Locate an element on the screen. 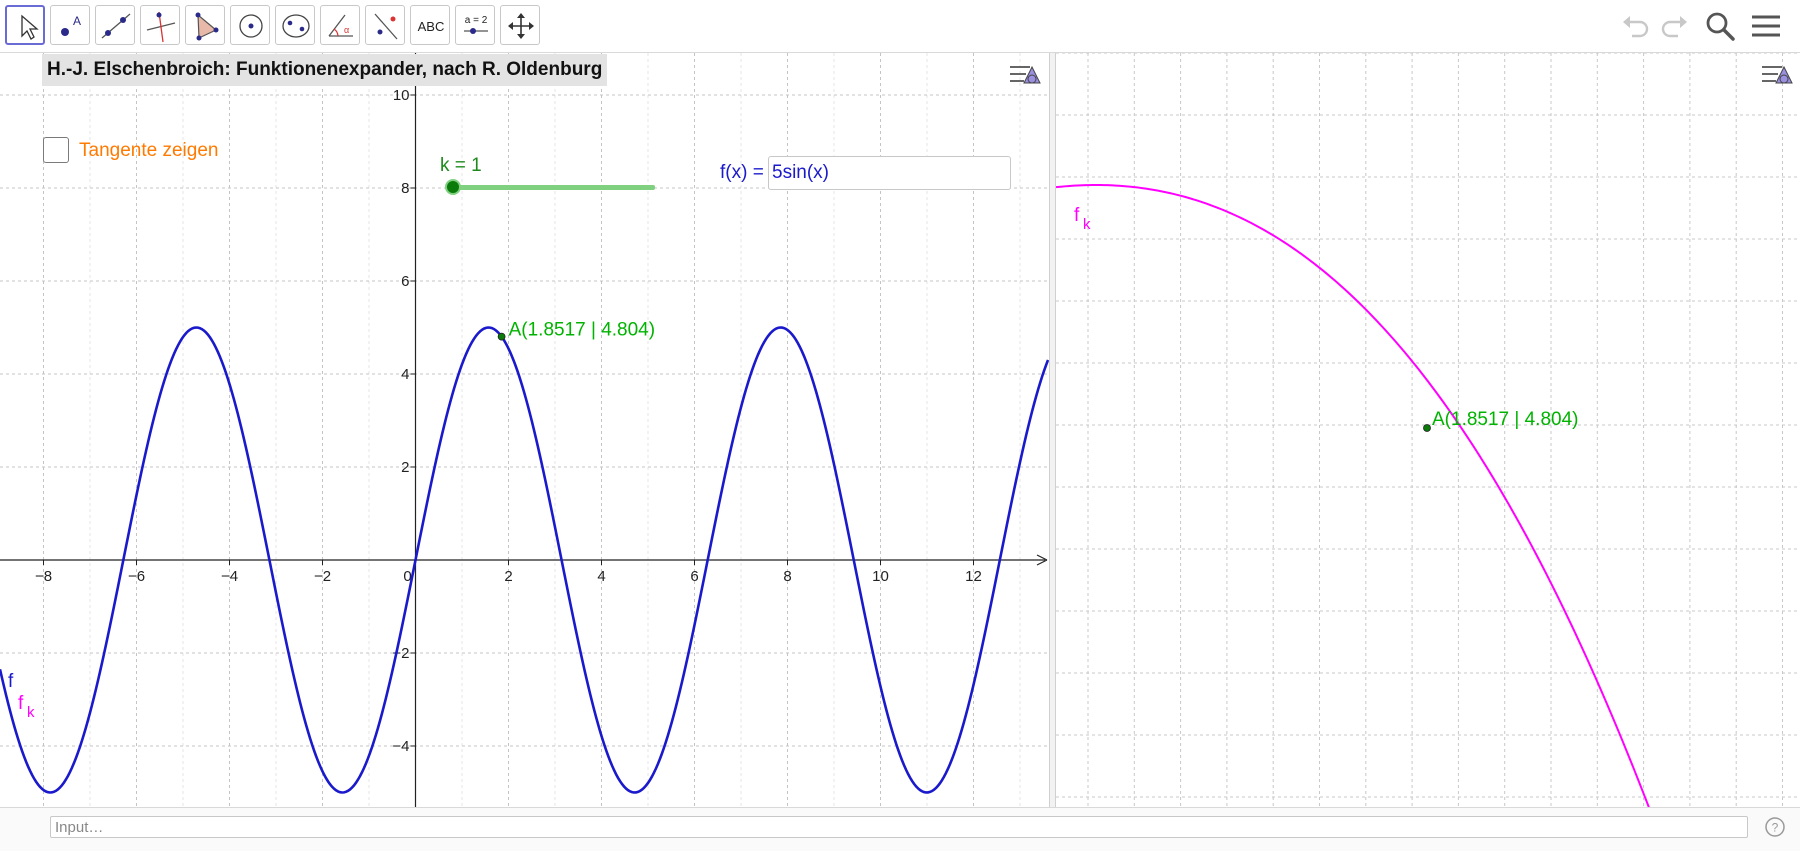  x-tick-label: −2 is located at coordinates (322, 576).